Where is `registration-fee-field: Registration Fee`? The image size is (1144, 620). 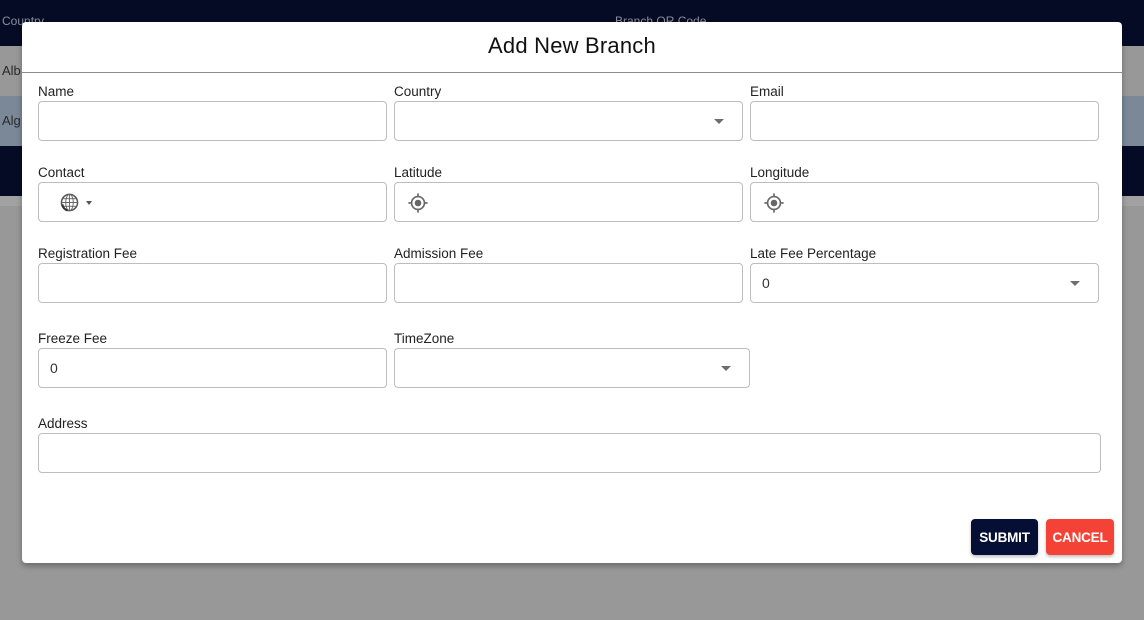 registration-fee-field: Registration Fee is located at coordinates (212, 273).